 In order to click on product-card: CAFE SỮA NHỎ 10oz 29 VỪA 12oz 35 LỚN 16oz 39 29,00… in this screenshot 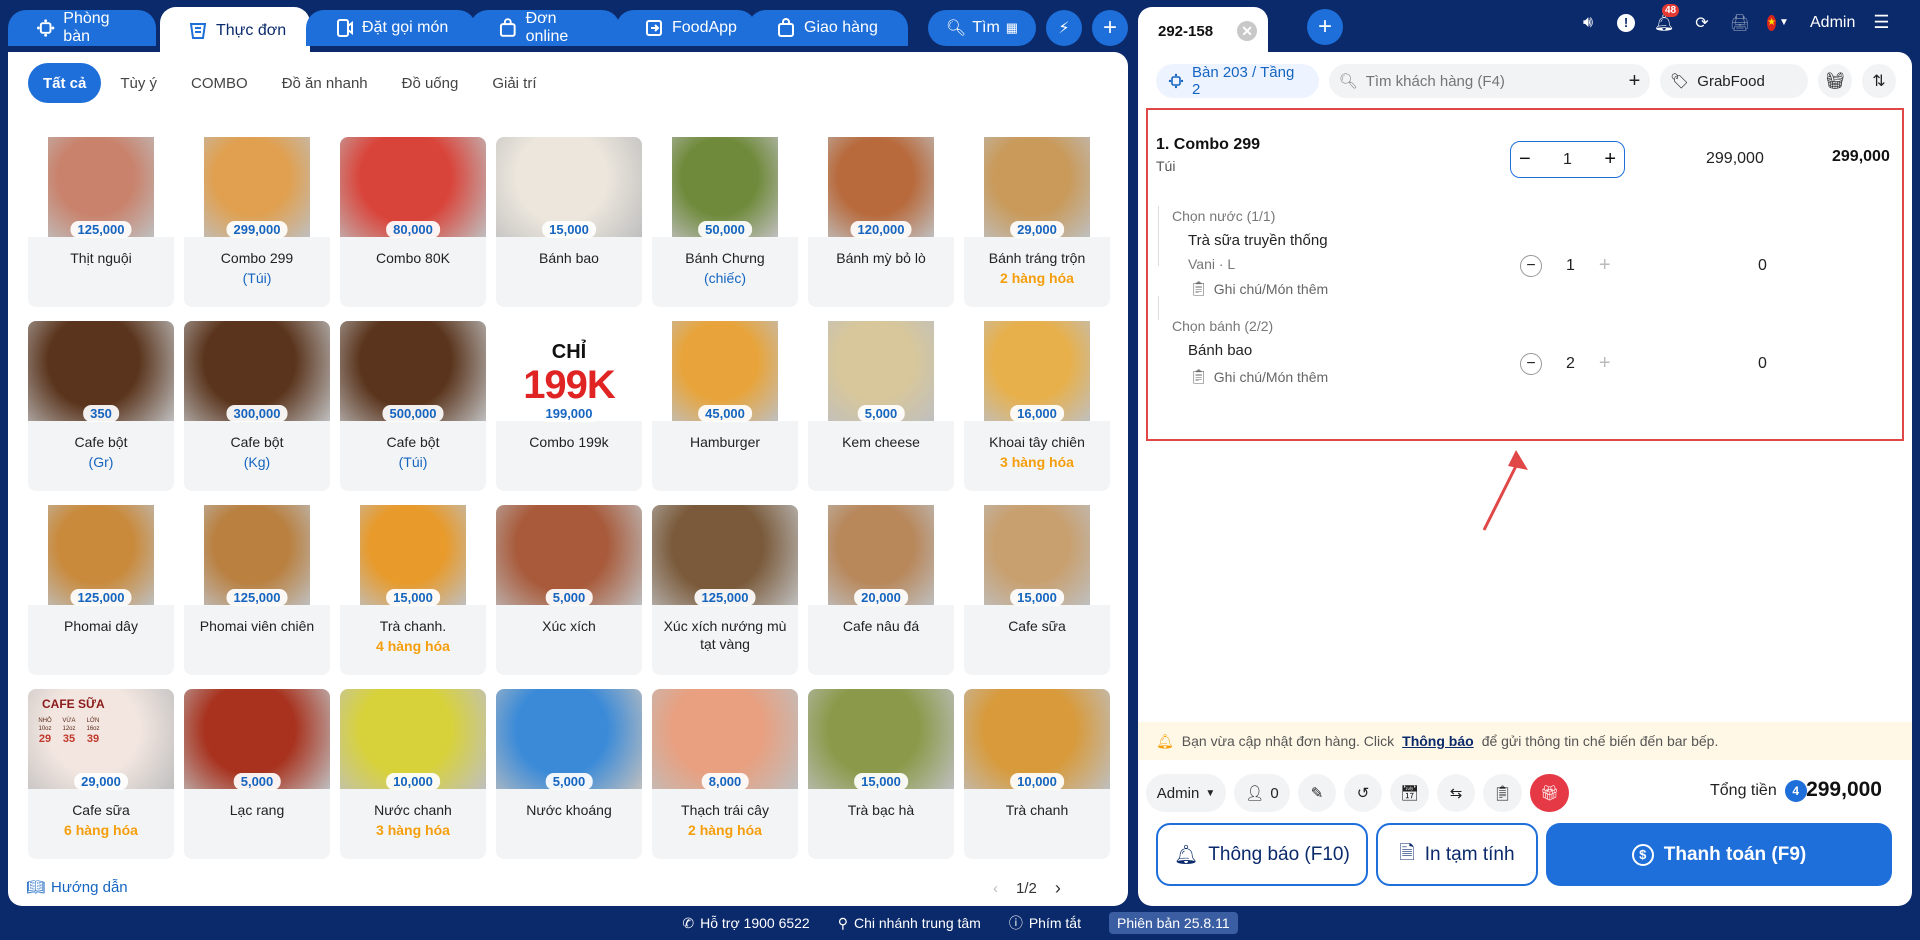, I will do `click(101, 774)`.